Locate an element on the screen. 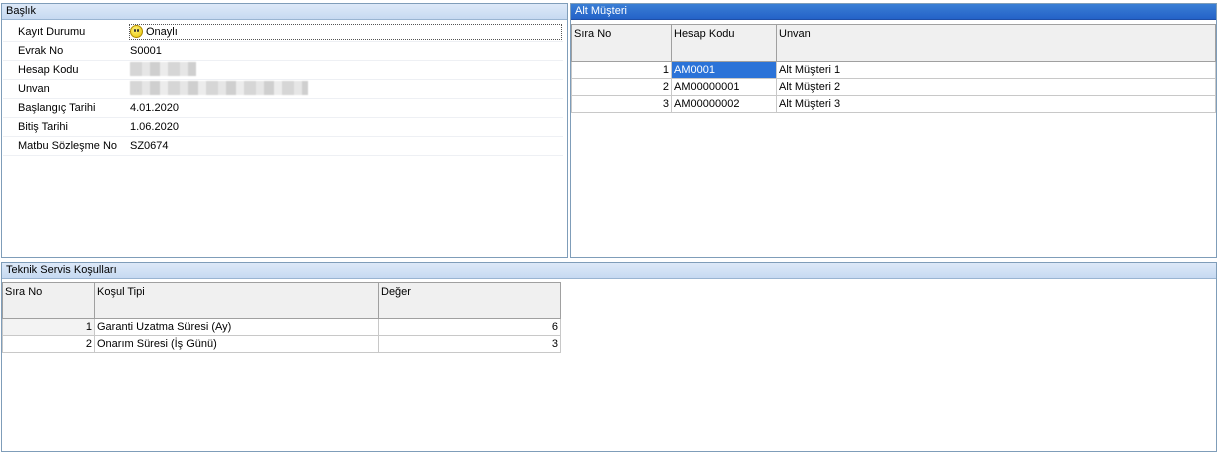  baslangic-tarihi-label: Başlangıç Tarihi is located at coordinates (57, 108).